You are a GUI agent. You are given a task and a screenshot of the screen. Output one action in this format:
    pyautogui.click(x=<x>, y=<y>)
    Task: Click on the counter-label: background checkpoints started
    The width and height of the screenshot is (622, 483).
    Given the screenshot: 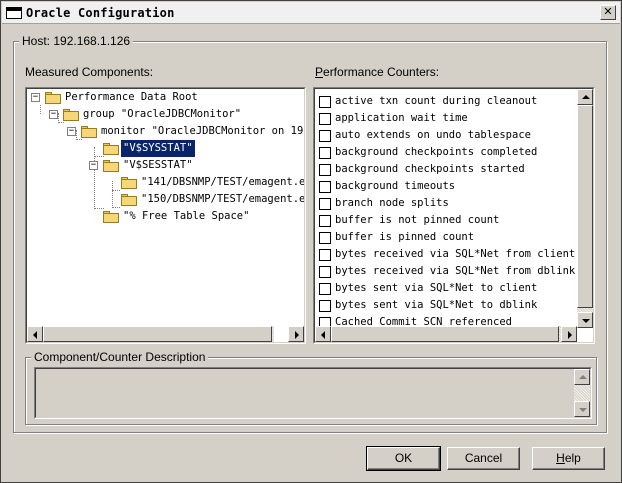 What is the action you would take?
    pyautogui.click(x=430, y=169)
    